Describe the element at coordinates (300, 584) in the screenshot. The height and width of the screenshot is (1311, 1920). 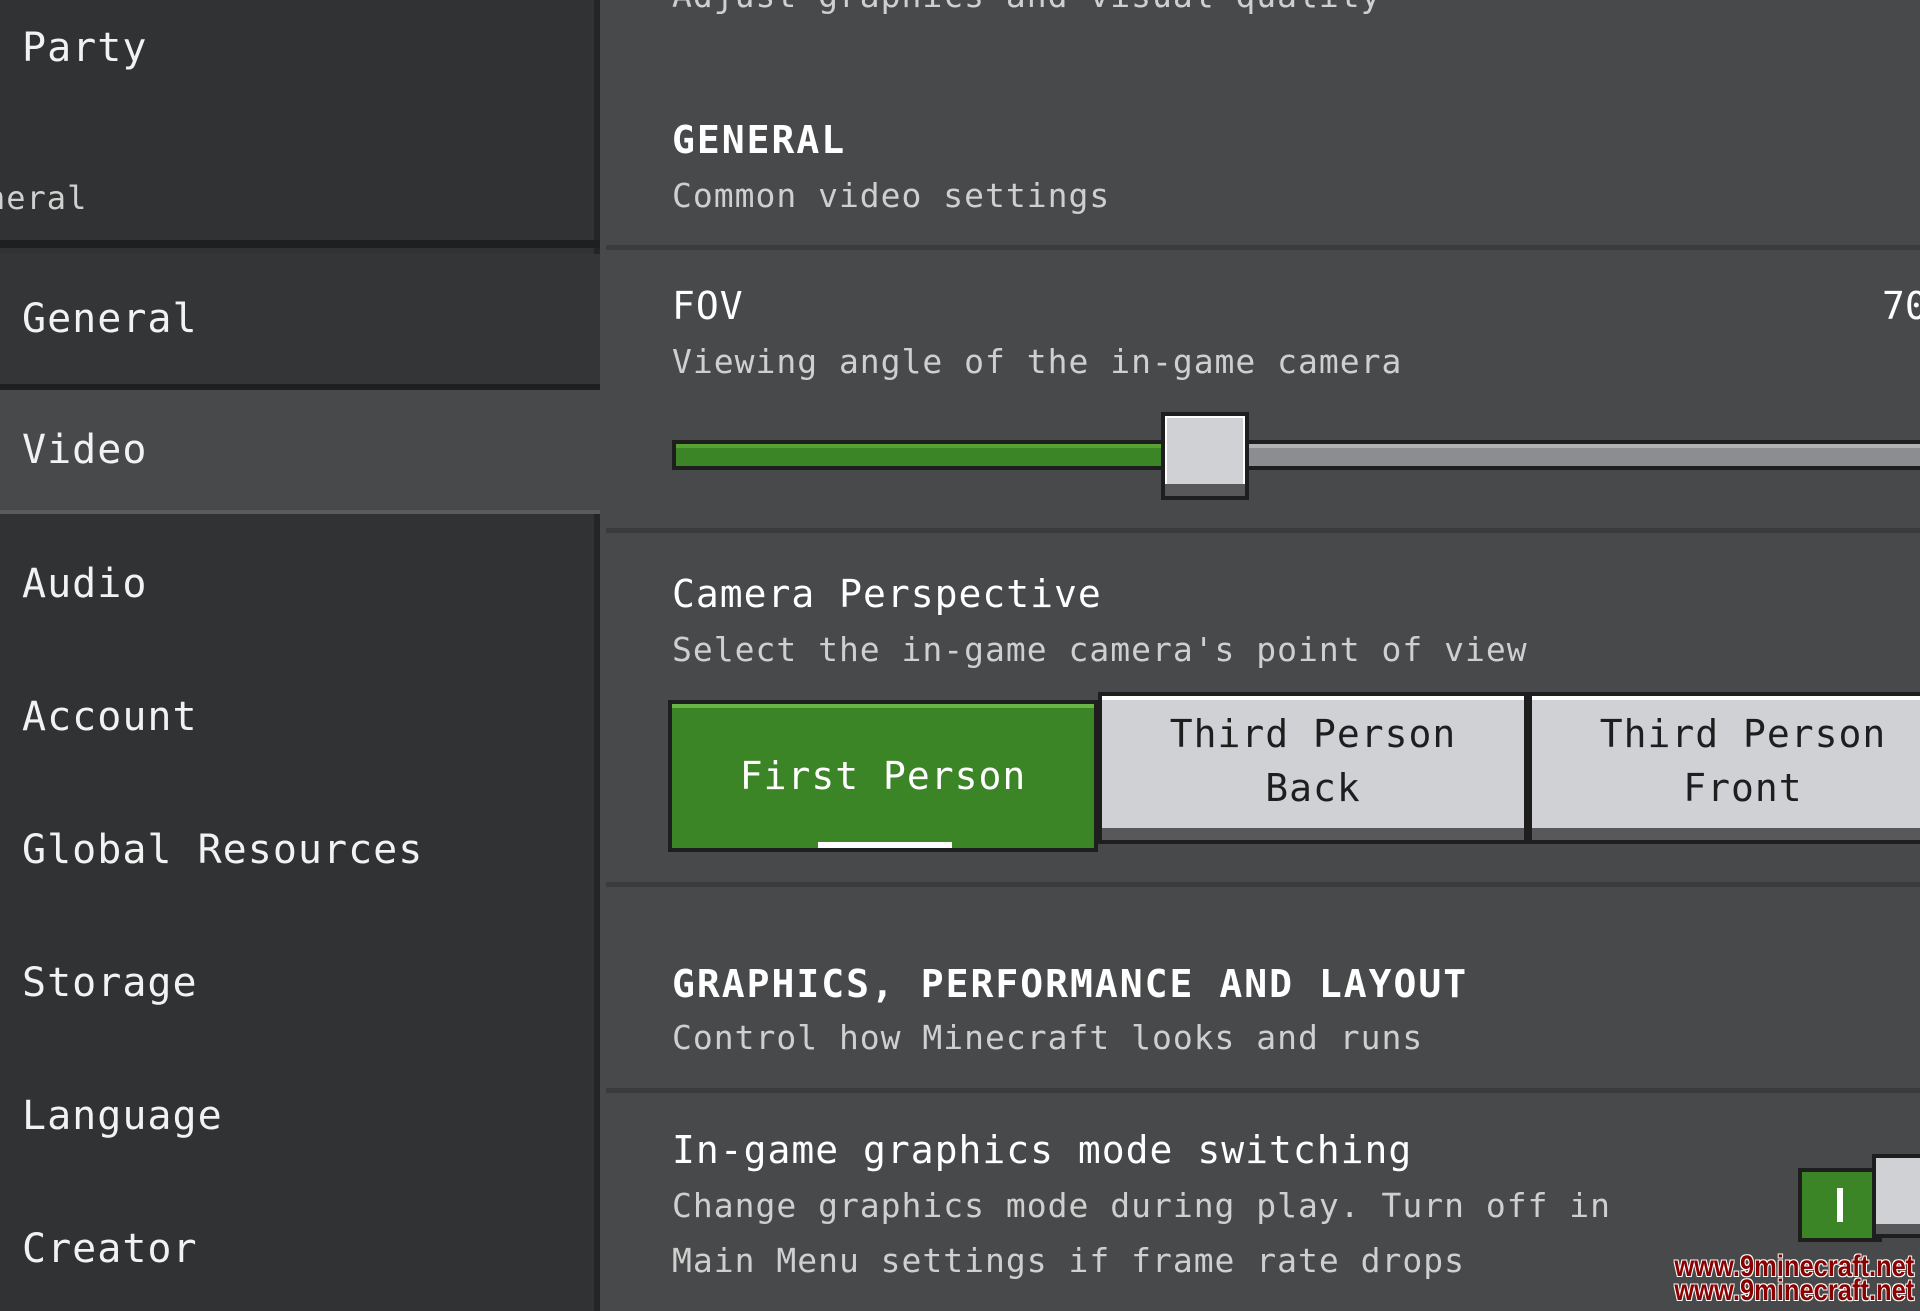
I see `sidebar-item-audio: Audio` at that location.